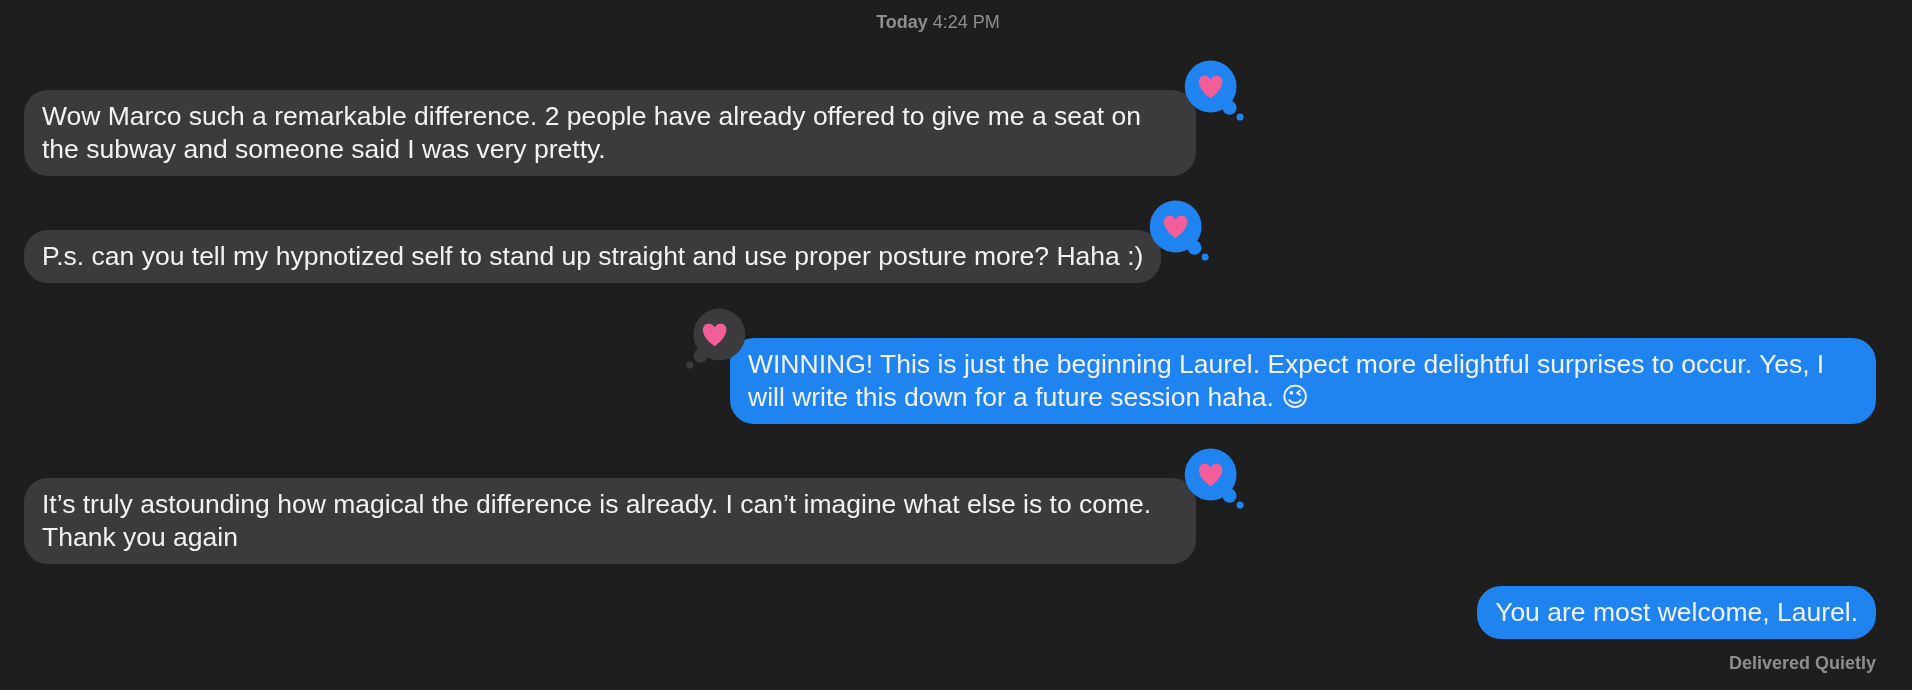  What do you see at coordinates (1802, 663) in the screenshot?
I see `delivery-status: Delivered Quietly` at bounding box center [1802, 663].